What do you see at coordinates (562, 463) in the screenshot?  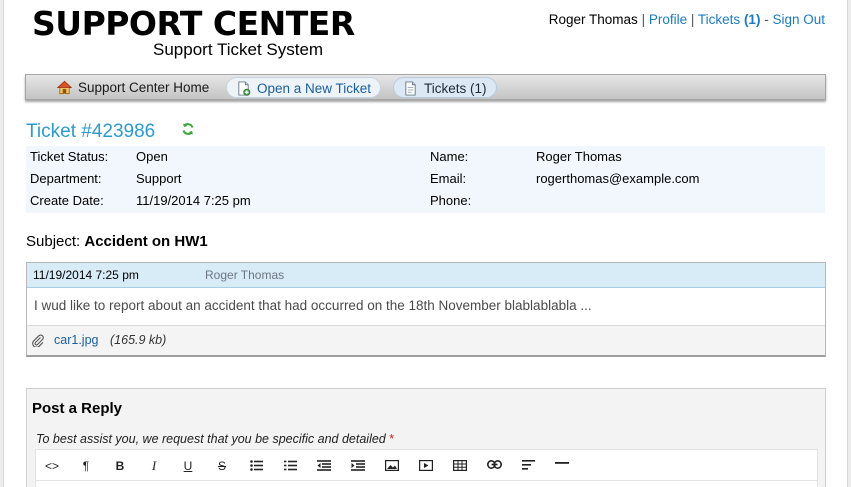 I see `horizontal-rule-icon` at bounding box center [562, 463].